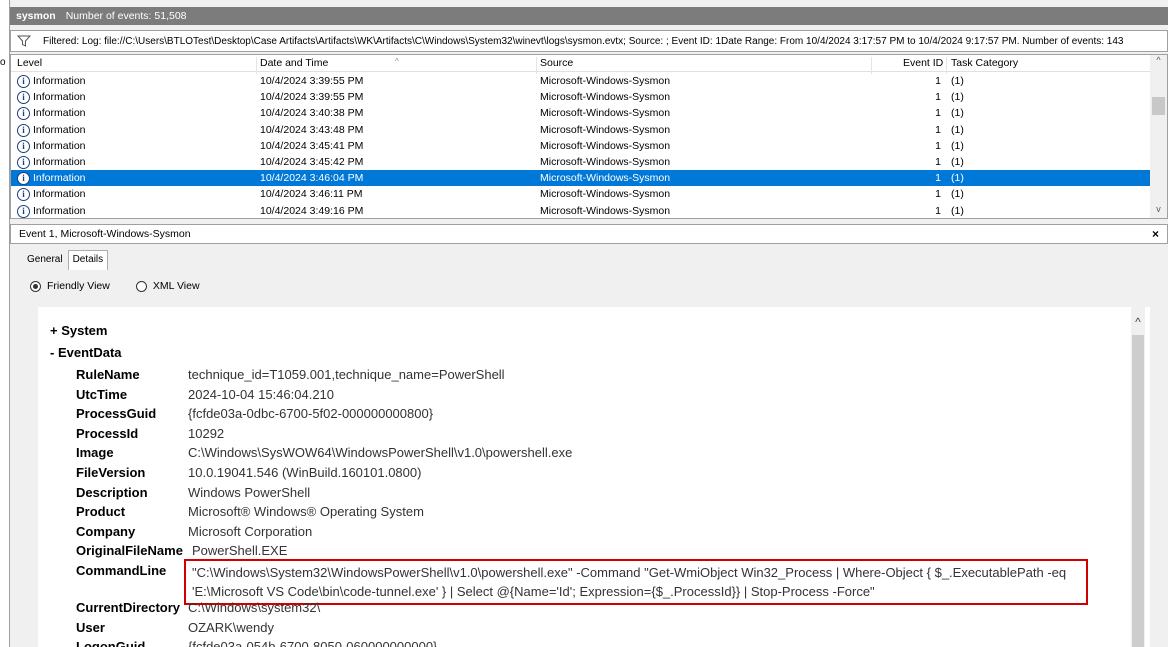  I want to click on left-pane-fragment: o, so click(3, 62).